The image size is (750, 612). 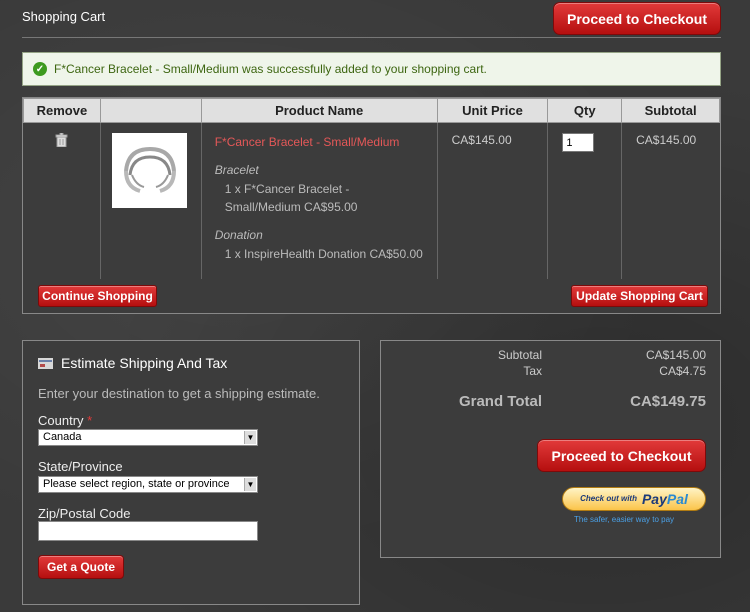 What do you see at coordinates (532, 371) in the screenshot?
I see `tax-label: Tax` at bounding box center [532, 371].